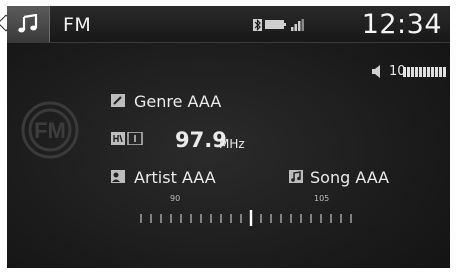 This screenshot has width=457, height=275. Describe the element at coordinates (376, 71) in the screenshot. I see `speaker-icon` at that location.